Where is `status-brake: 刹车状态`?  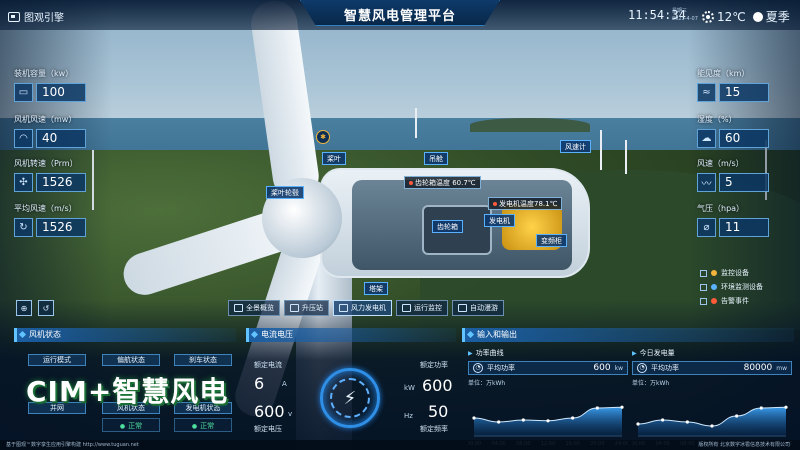 status-brake: 刹车状态 is located at coordinates (203, 360).